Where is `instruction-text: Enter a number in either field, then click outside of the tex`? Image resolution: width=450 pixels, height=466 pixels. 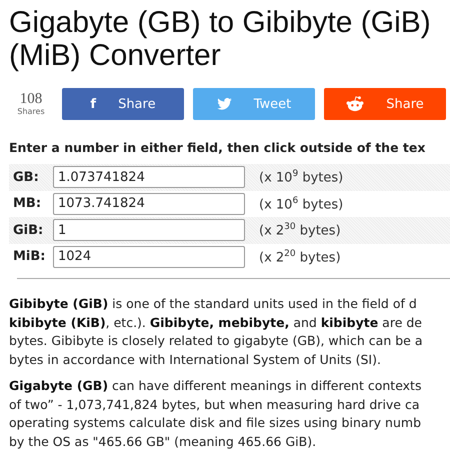 instruction-text: Enter a number in either field, then click outside of the tex is located at coordinates (217, 147).